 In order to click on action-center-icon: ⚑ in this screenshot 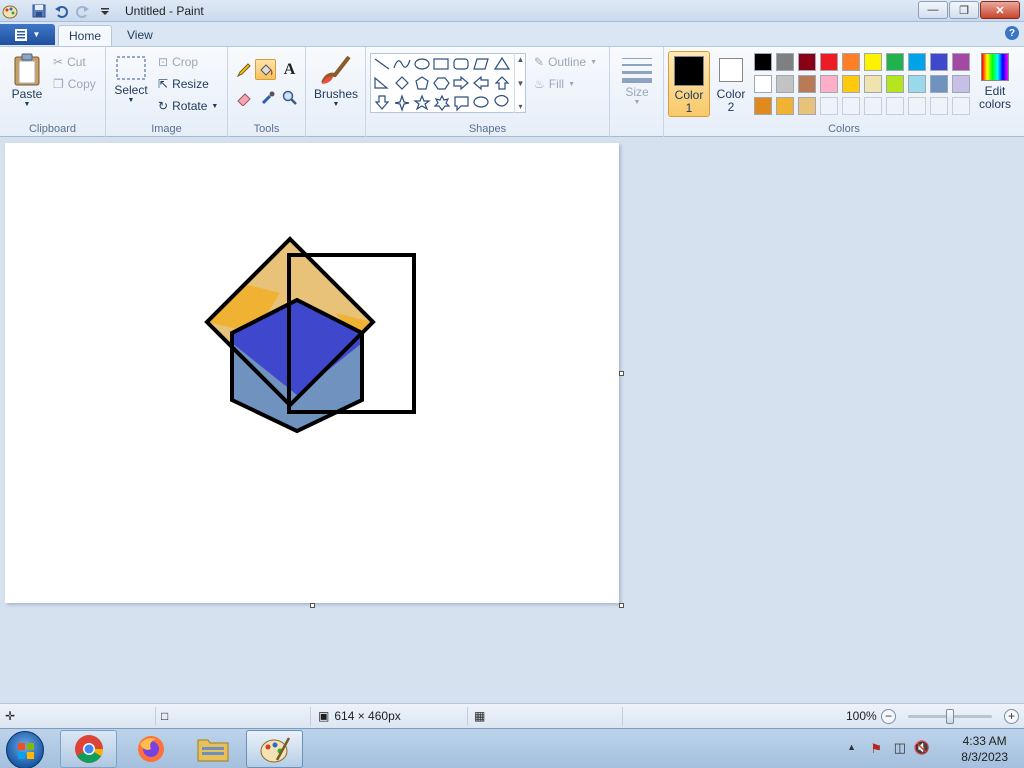, I will do `click(876, 749)`.